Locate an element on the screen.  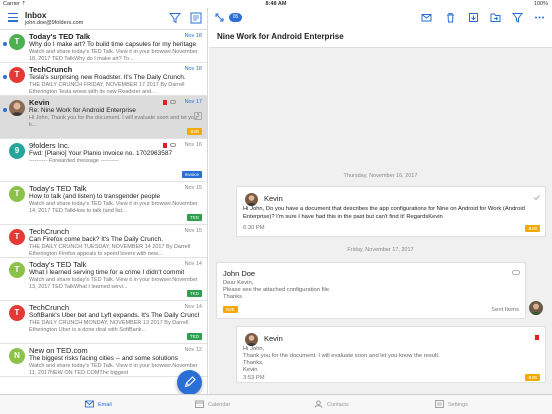
message-subject: Re: Nine Work for Android Enterprise is located at coordinates (82, 110).